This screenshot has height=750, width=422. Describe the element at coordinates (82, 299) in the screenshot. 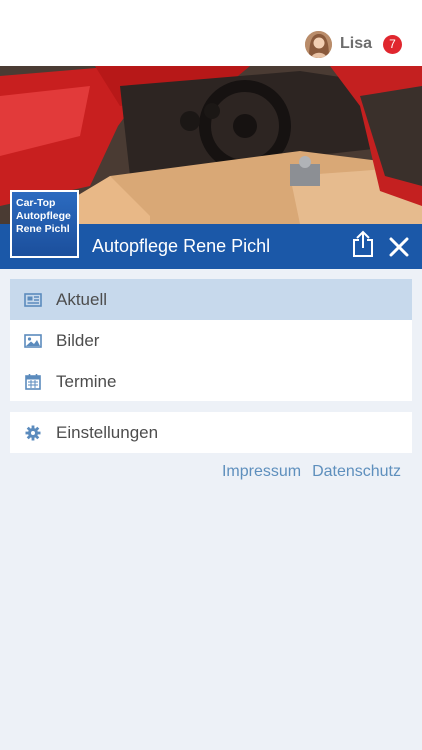

I see `menu-item-label: Aktuell` at that location.